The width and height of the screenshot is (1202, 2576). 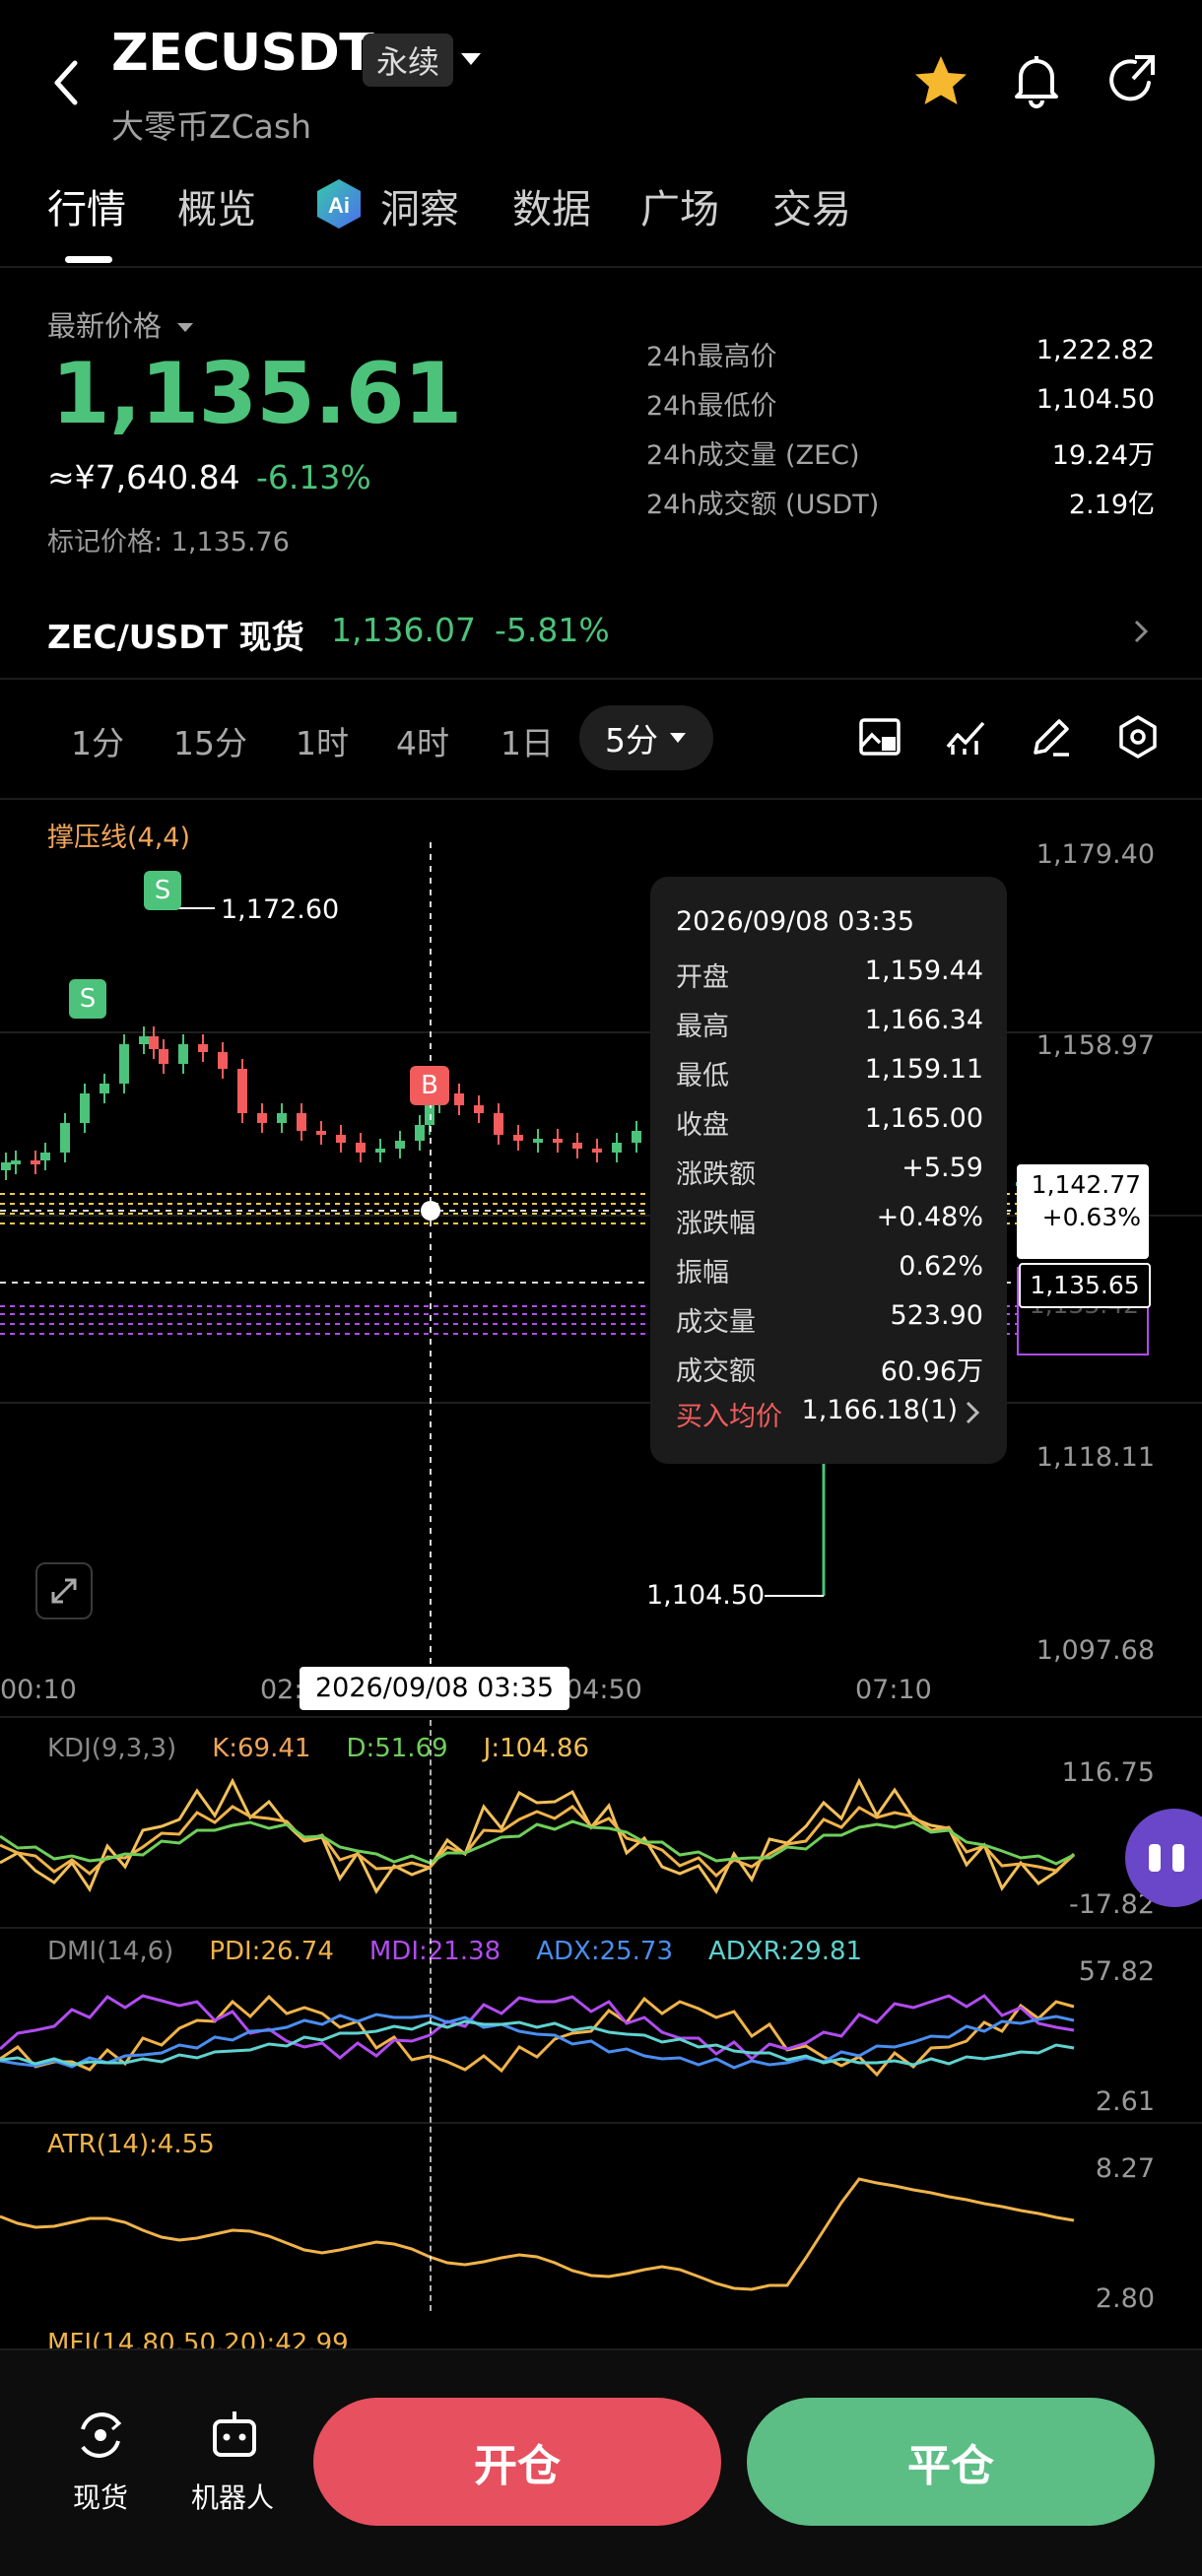 I want to click on atr-chart, so click(x=537, y=2234).